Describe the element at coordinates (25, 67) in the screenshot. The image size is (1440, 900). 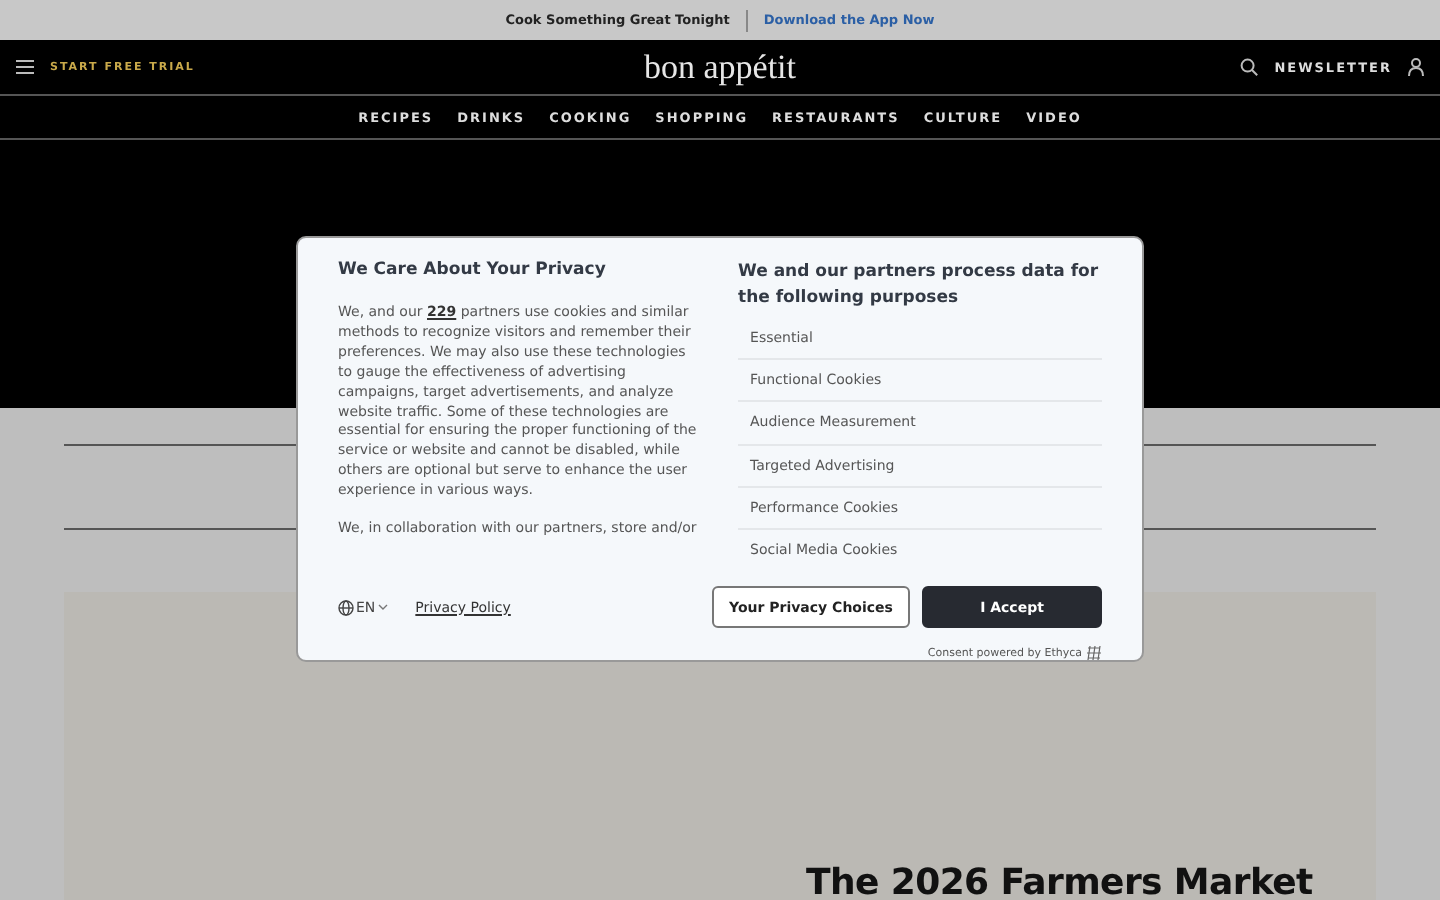
I see `menu-icon` at that location.